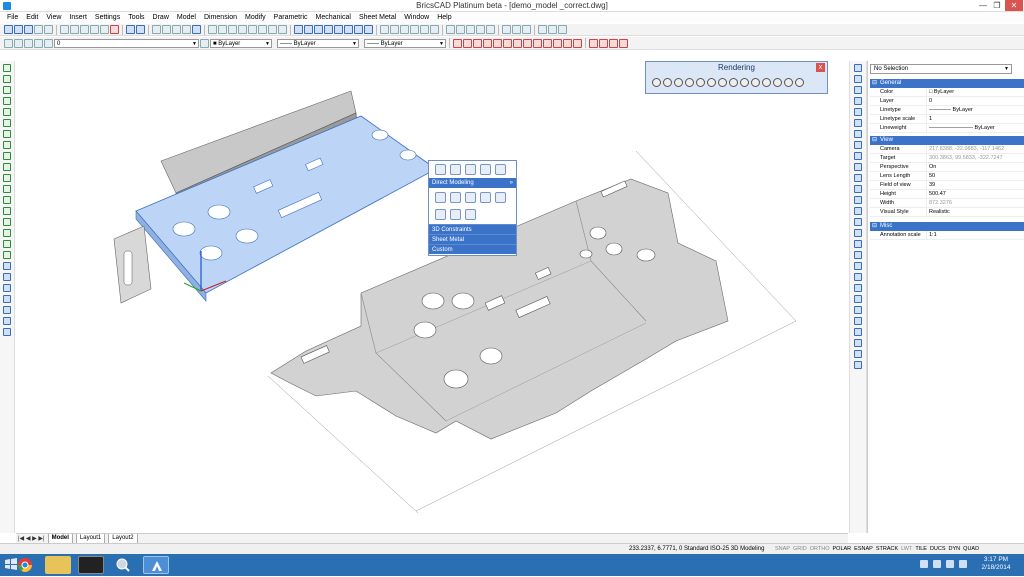 The height and width of the screenshot is (577, 1024). What do you see at coordinates (328, 29) in the screenshot?
I see `view-right-icon` at bounding box center [328, 29].